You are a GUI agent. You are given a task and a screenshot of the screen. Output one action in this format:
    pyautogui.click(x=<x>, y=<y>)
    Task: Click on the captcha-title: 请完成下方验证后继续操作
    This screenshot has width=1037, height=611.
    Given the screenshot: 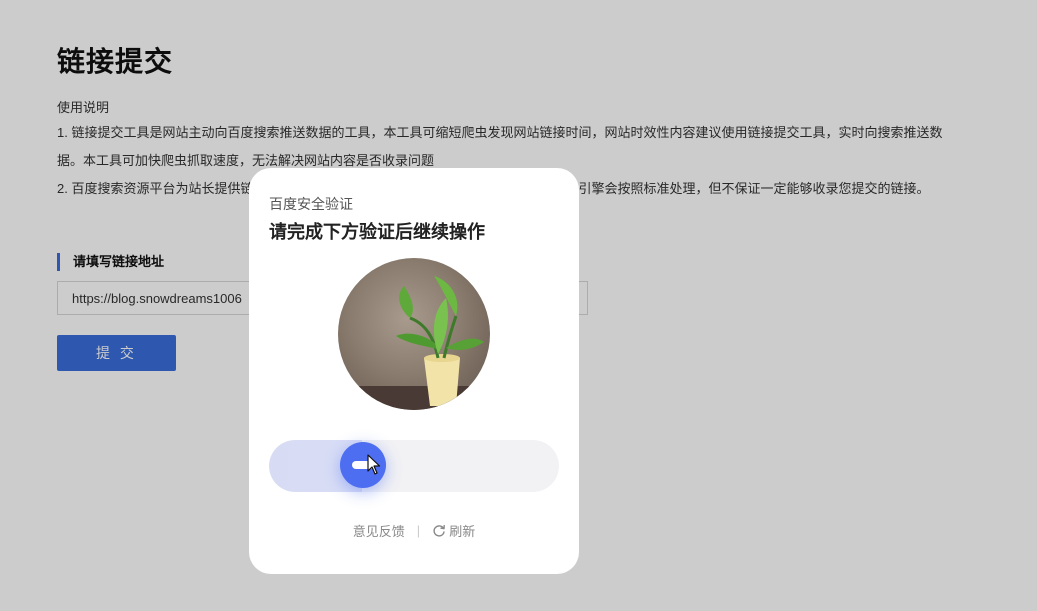 What is the action you would take?
    pyautogui.click(x=377, y=232)
    